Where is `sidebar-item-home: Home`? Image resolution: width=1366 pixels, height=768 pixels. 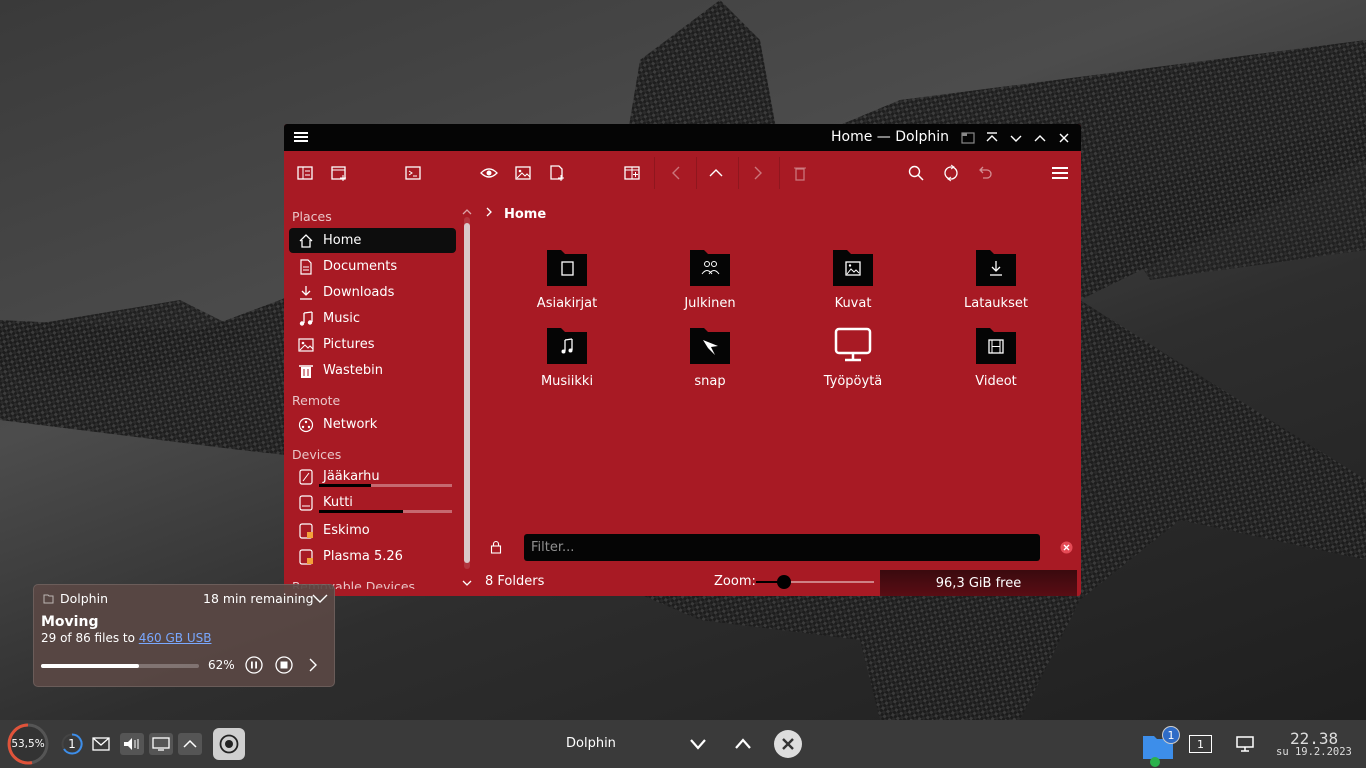 sidebar-item-home: Home is located at coordinates (372, 240).